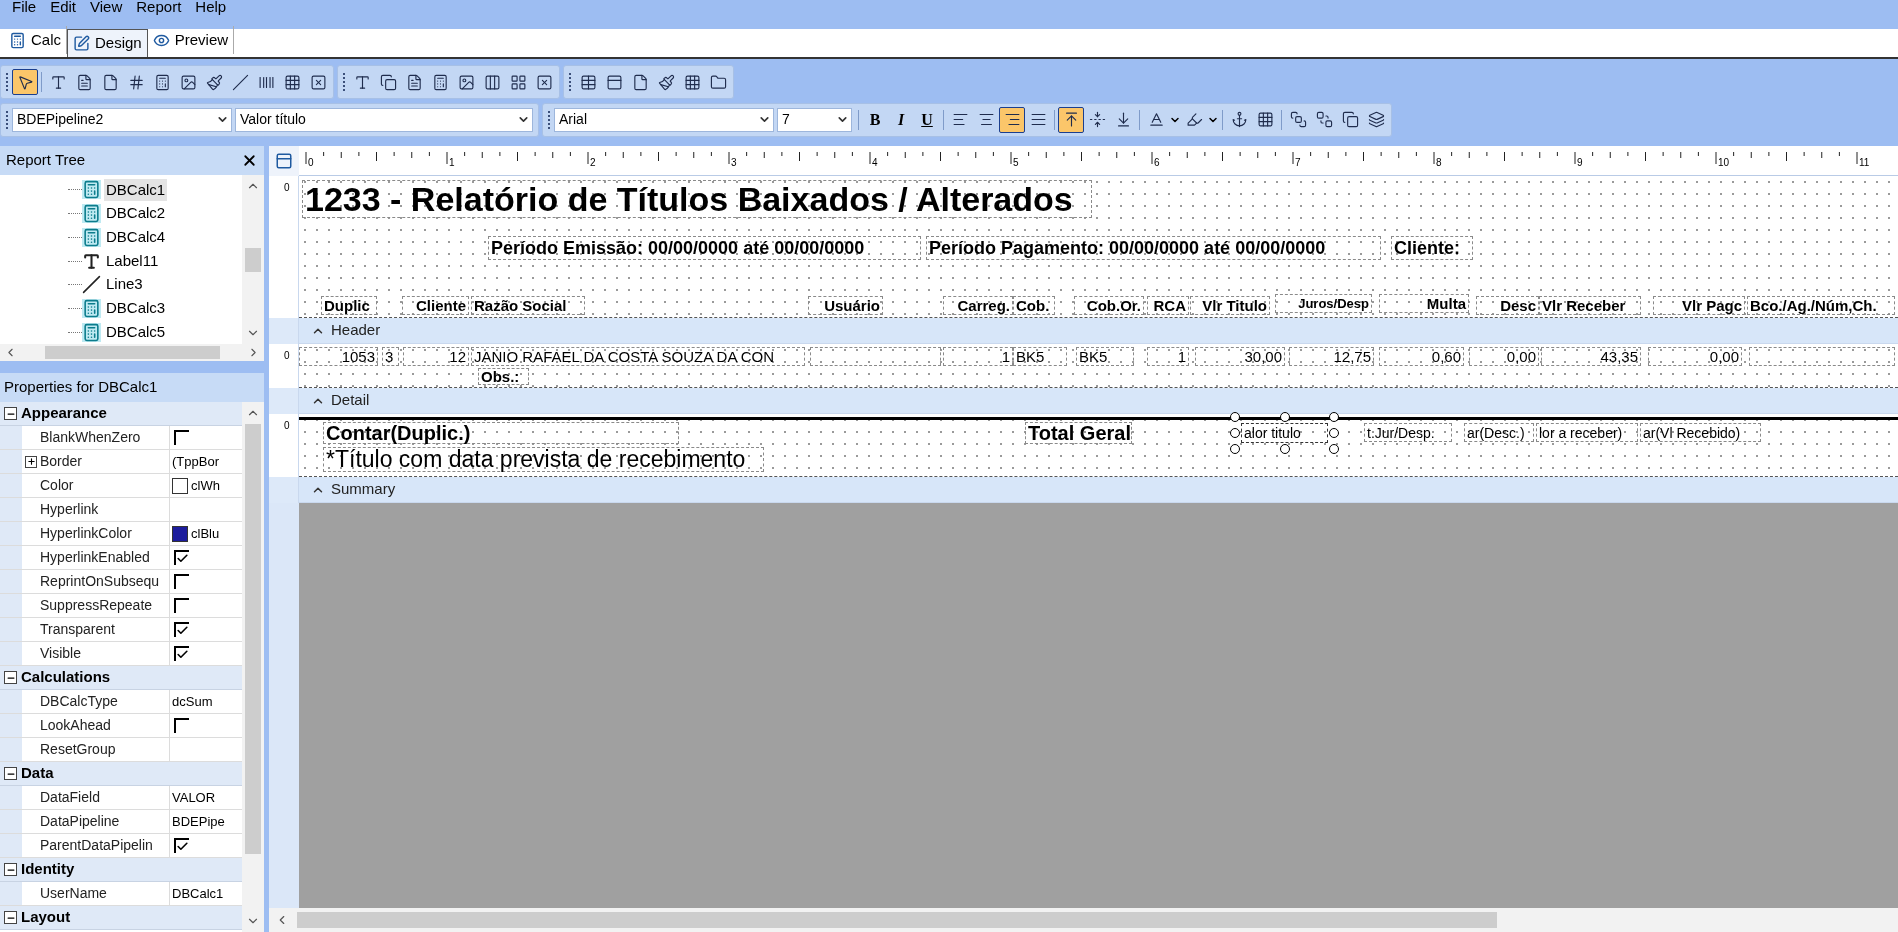  Describe the element at coordinates (136, 332) in the screenshot. I see `tree-item: DBCalc5` at that location.